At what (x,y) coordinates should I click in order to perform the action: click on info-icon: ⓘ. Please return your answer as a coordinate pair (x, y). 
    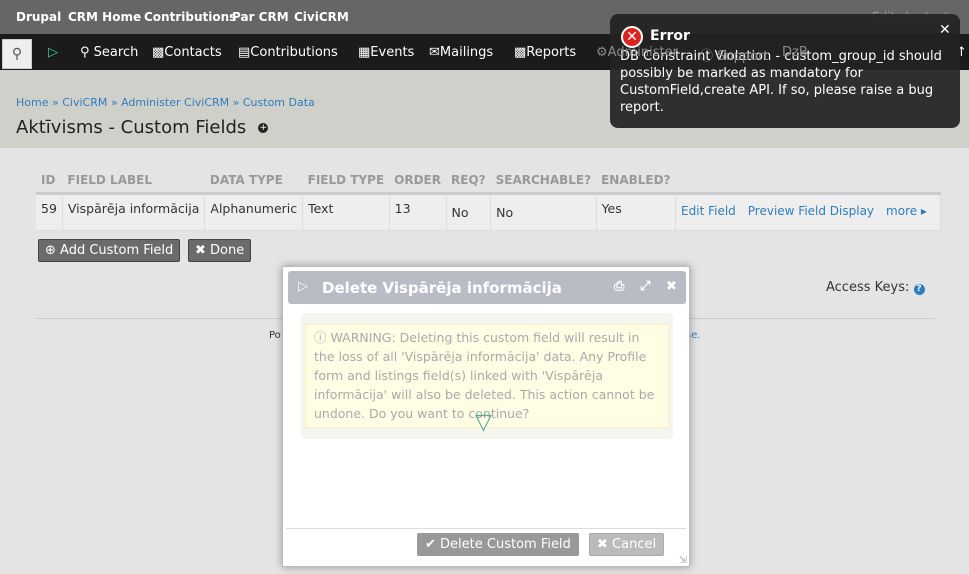
    Looking at the image, I should click on (320, 337).